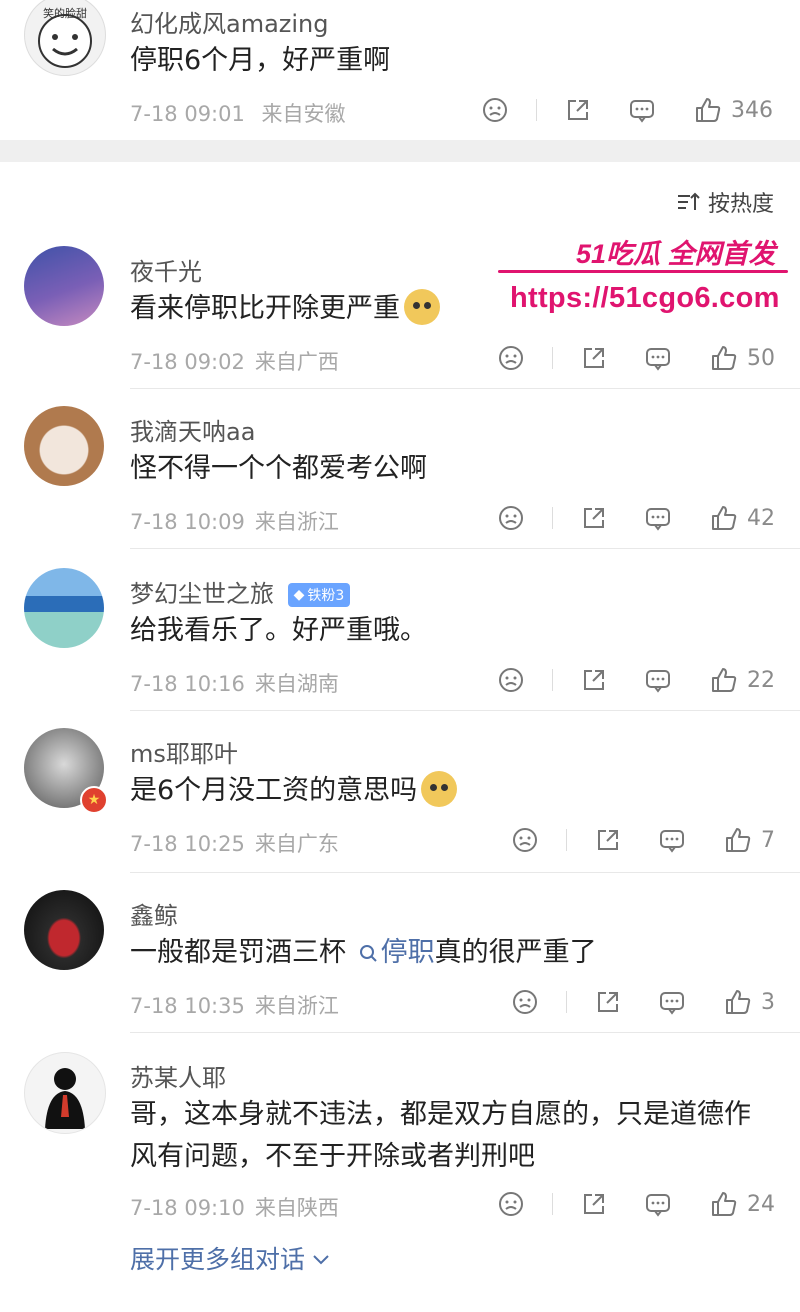 The height and width of the screenshot is (1312, 800). Describe the element at coordinates (192, 429) in the screenshot. I see `username: 我滴天呐aa` at that location.